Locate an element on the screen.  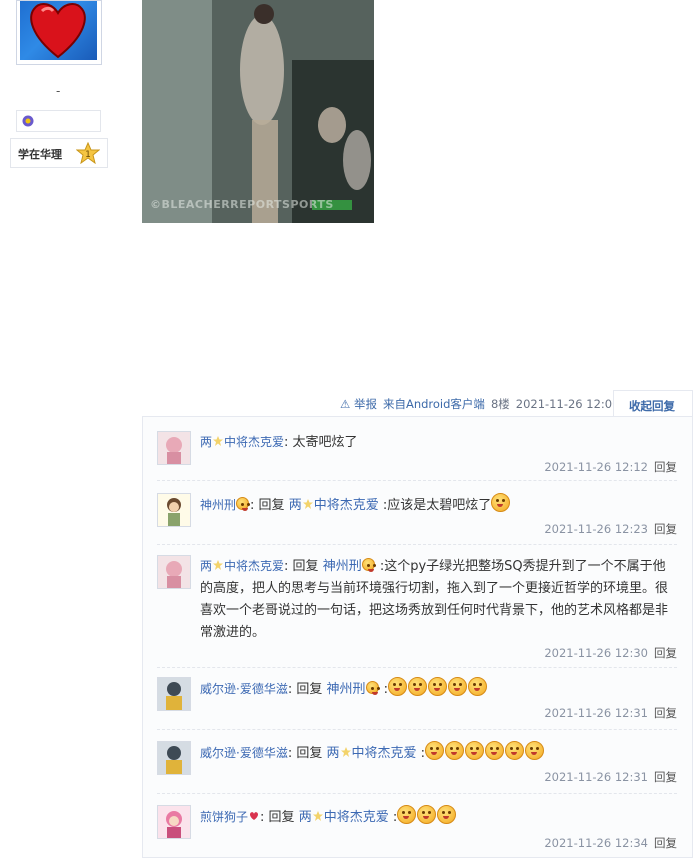
reply-username: 神州刑 is located at coordinates (218, 505).